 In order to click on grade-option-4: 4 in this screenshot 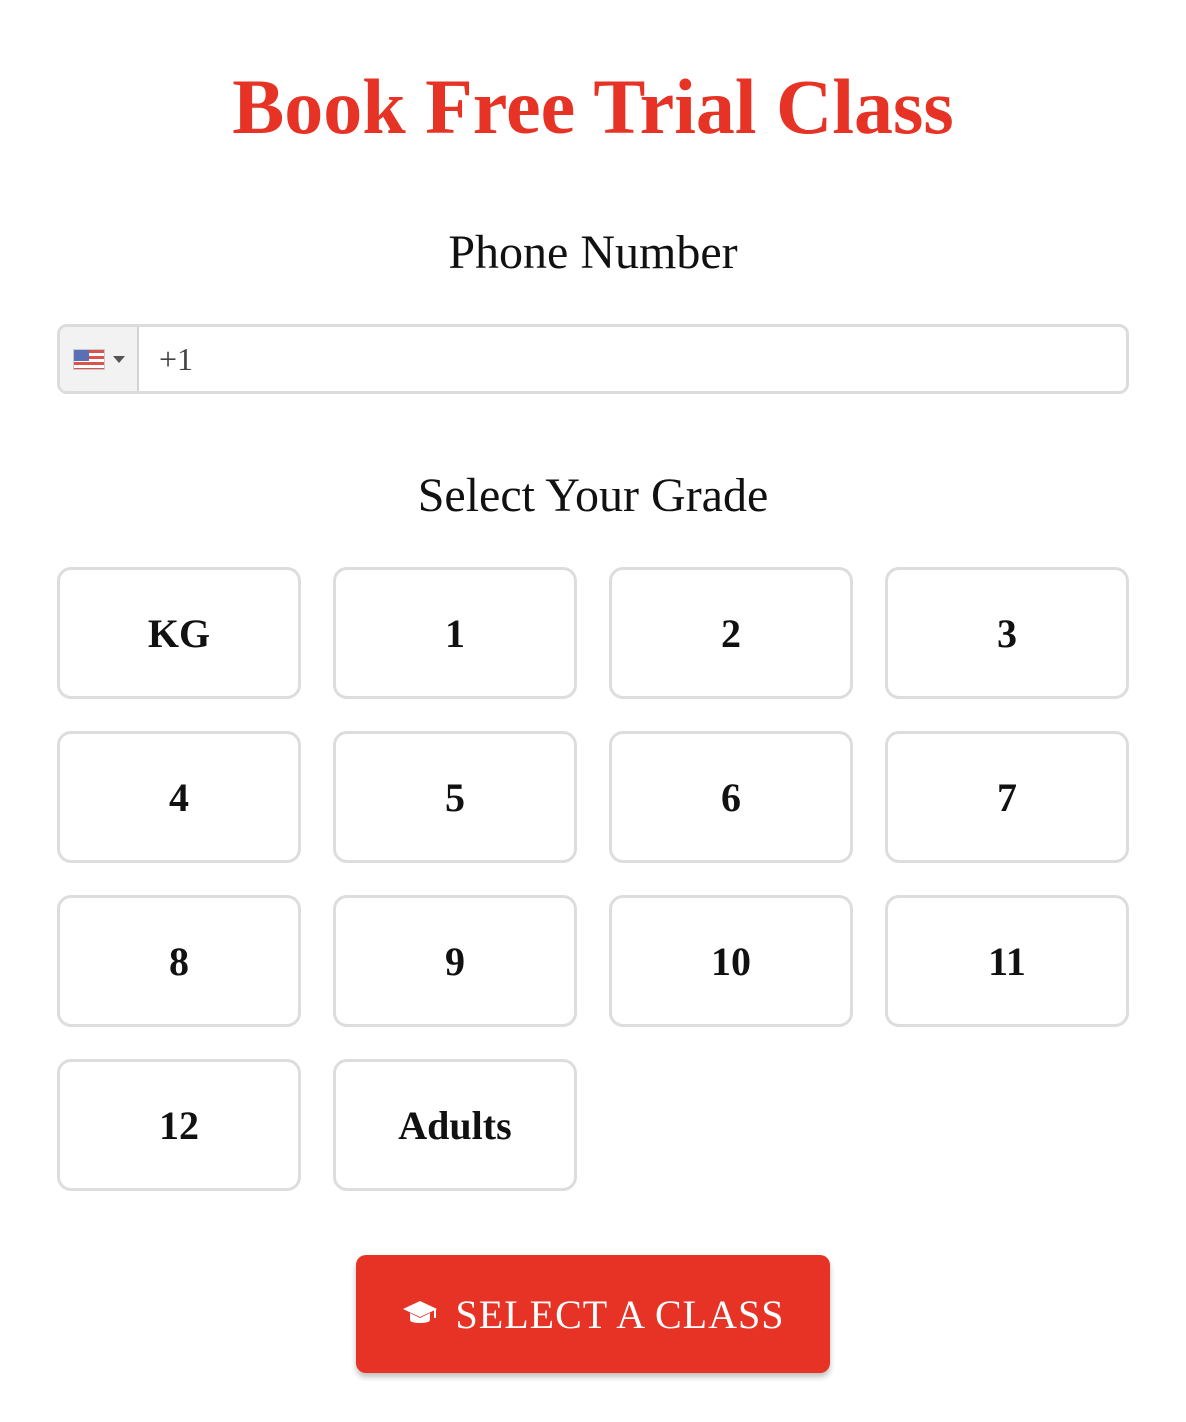, I will do `click(179, 797)`.